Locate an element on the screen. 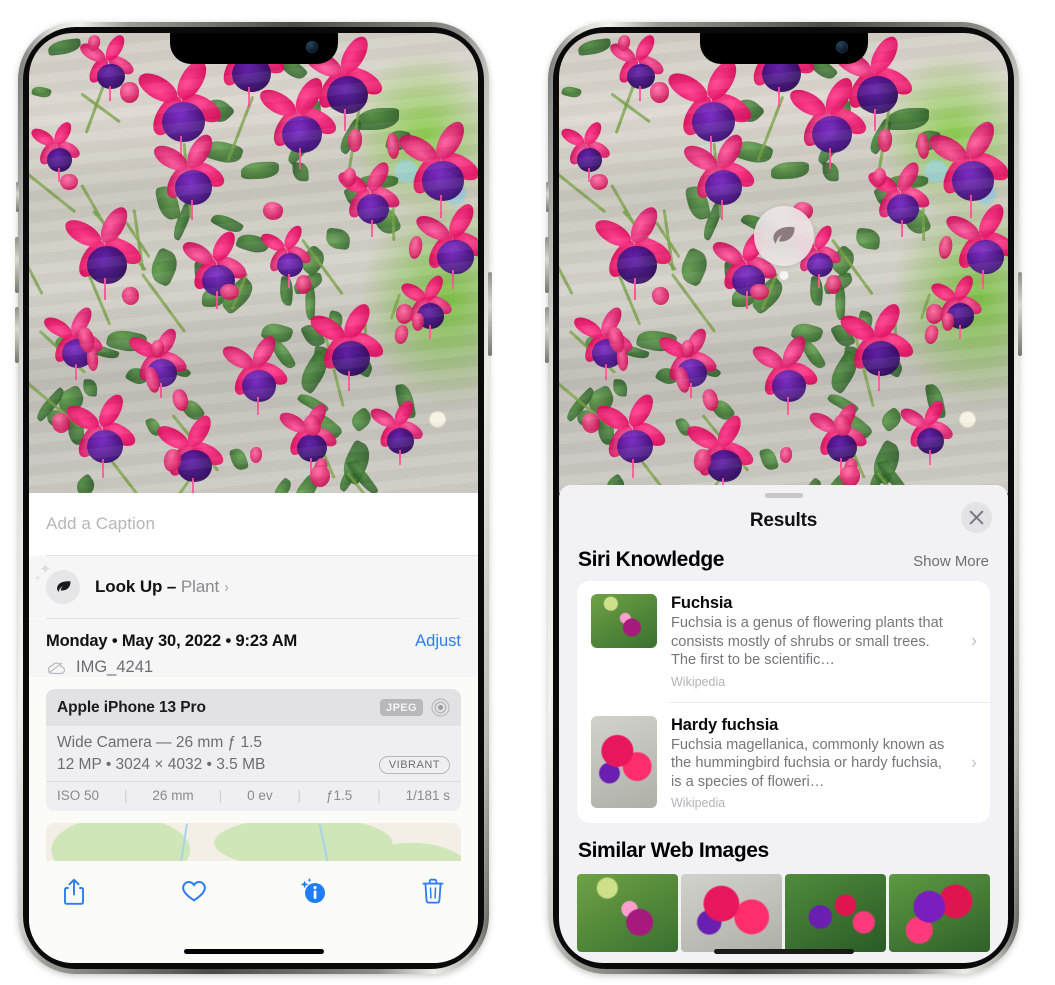  visual-look-up-badge is located at coordinates (783, 236).